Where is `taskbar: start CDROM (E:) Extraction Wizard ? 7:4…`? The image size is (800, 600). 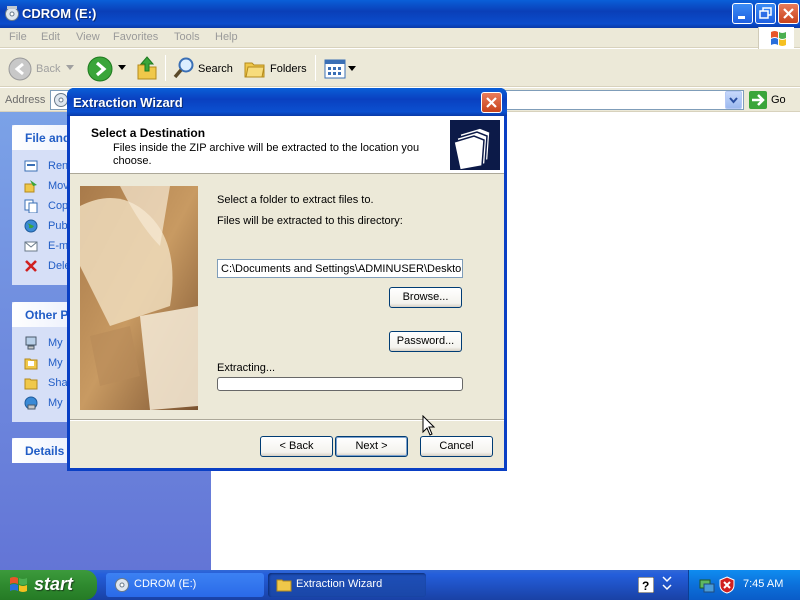 taskbar: start CDROM (E:) Extraction Wizard ? 7:4… is located at coordinates (400, 585).